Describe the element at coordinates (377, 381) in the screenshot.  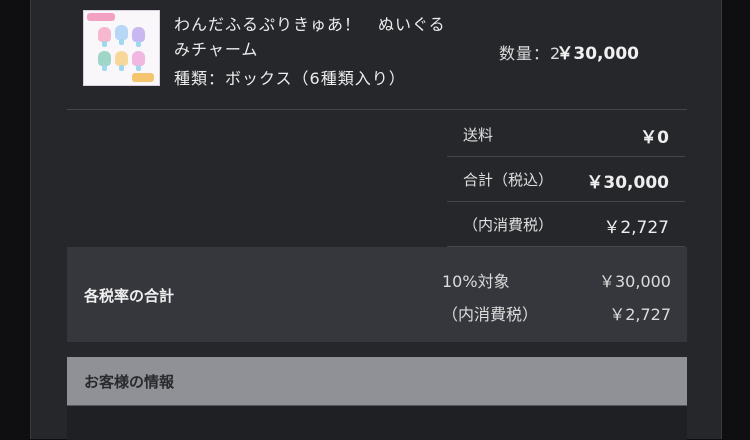
I see `customer-info-header: お客様の情報` at that location.